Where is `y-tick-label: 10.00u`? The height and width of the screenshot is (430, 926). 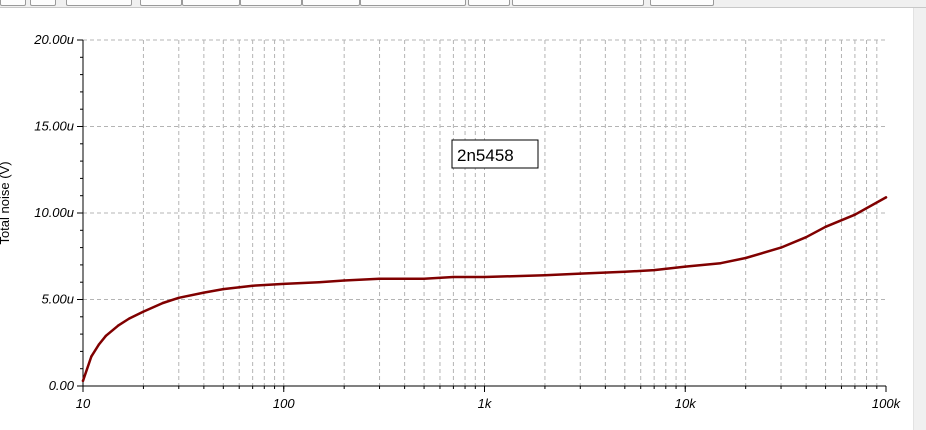 y-tick-label: 10.00u is located at coordinates (54, 212).